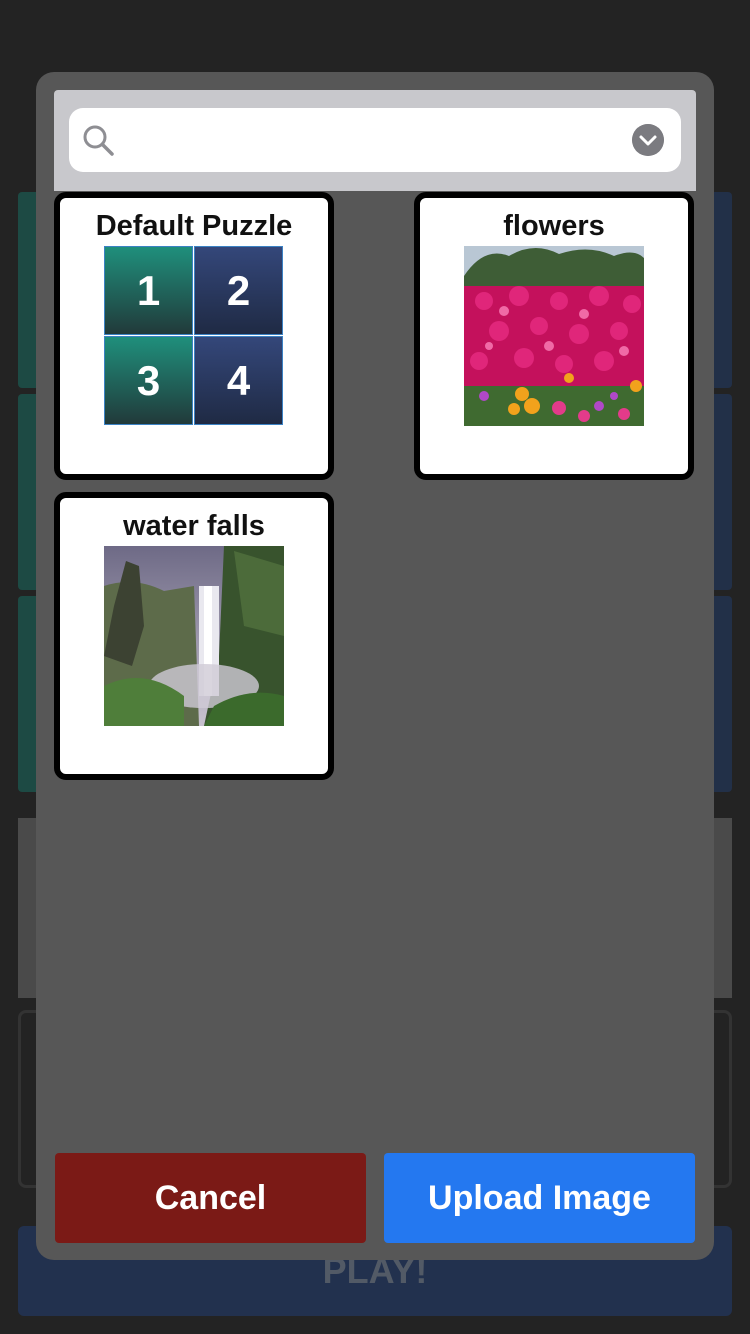 This screenshot has height=1334, width=750. Describe the element at coordinates (648, 140) in the screenshot. I see `chevron-down-icon` at that location.